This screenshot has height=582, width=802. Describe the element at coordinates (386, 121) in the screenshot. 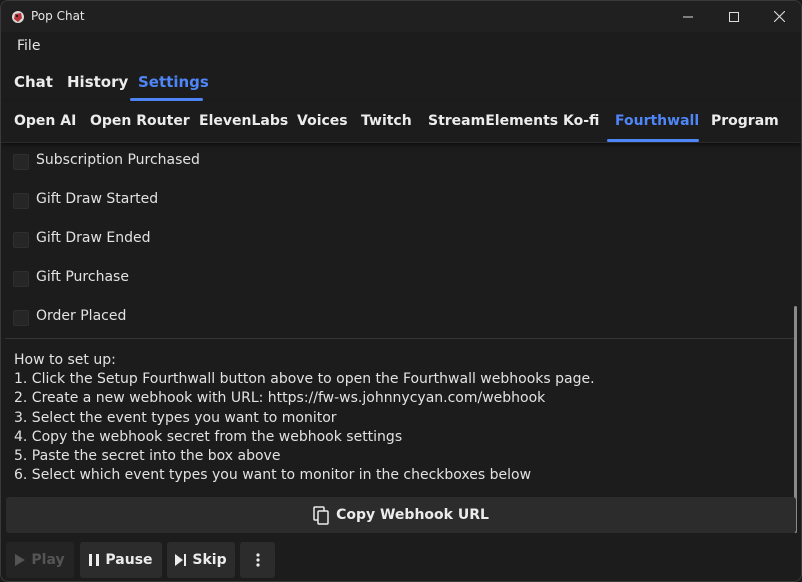

I see `tab-twitch: Twitch` at that location.